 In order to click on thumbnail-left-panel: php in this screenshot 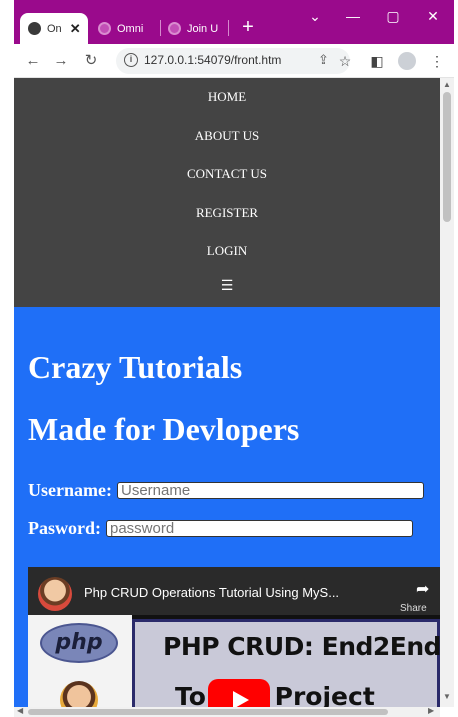, I will do `click(80, 661)`.